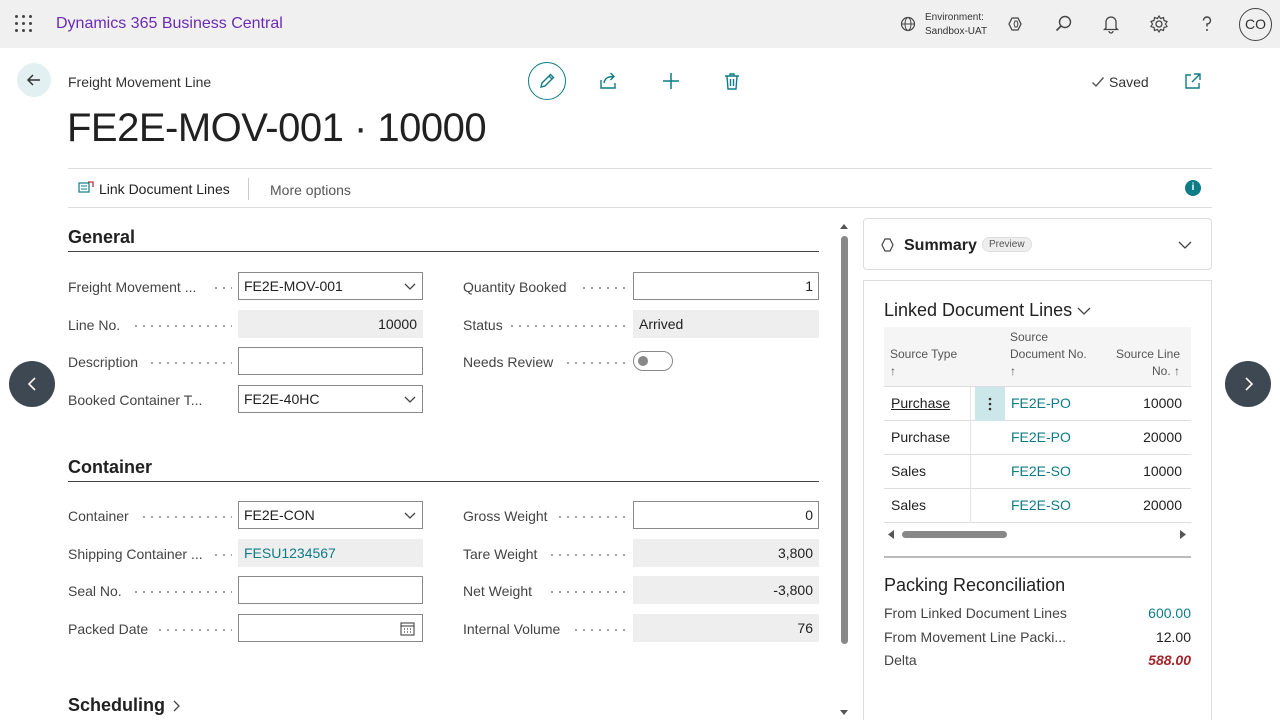  Describe the element at coordinates (277, 128) in the screenshot. I see `page-title: FE2E-MOV-001 · 10000` at that location.